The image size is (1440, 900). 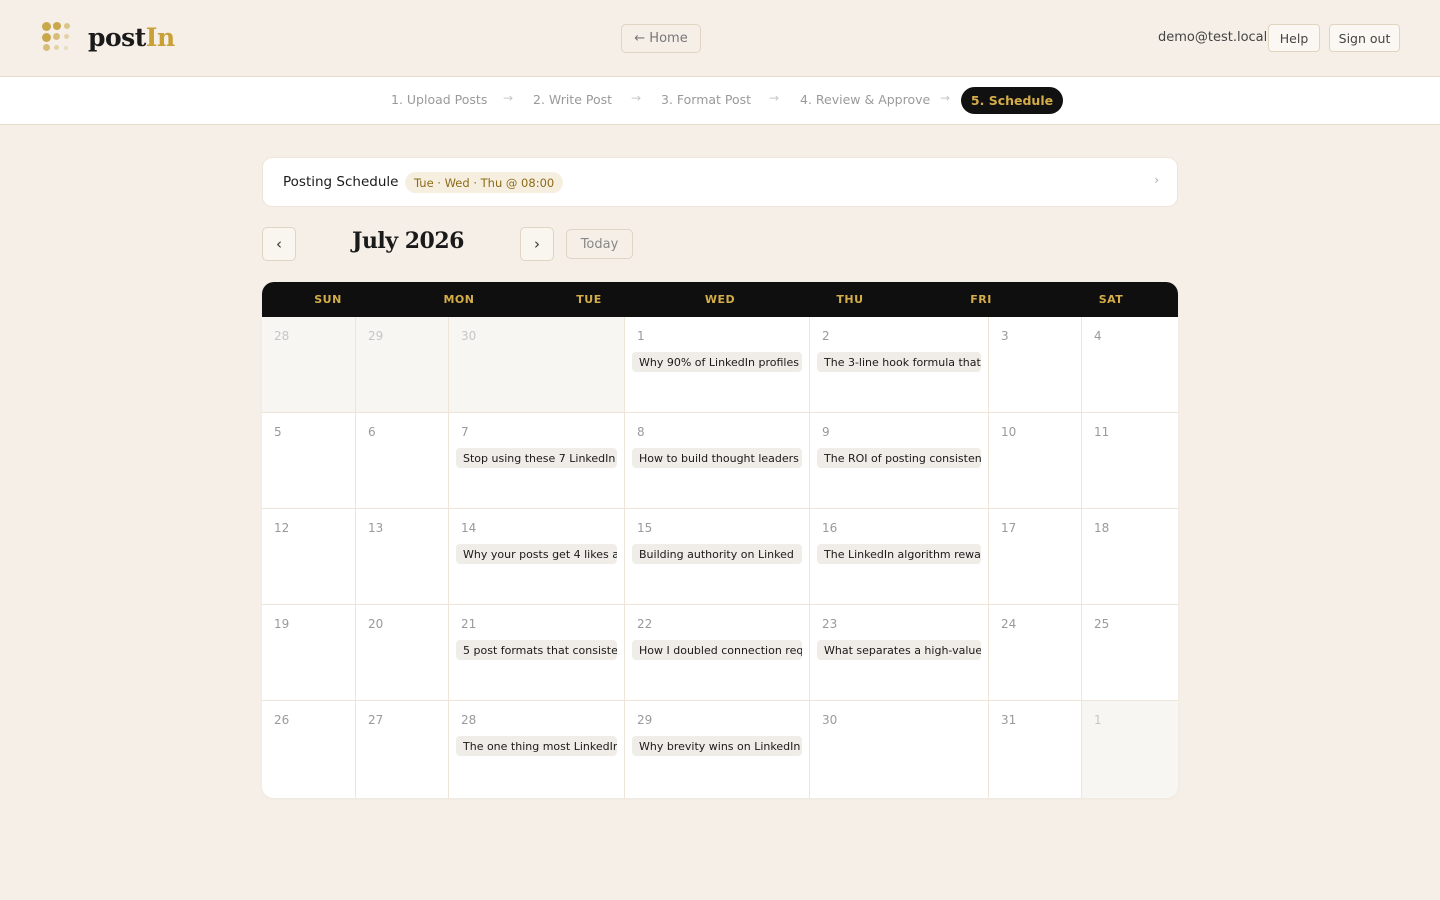 I want to click on day-number: 7, so click(x=465, y=432).